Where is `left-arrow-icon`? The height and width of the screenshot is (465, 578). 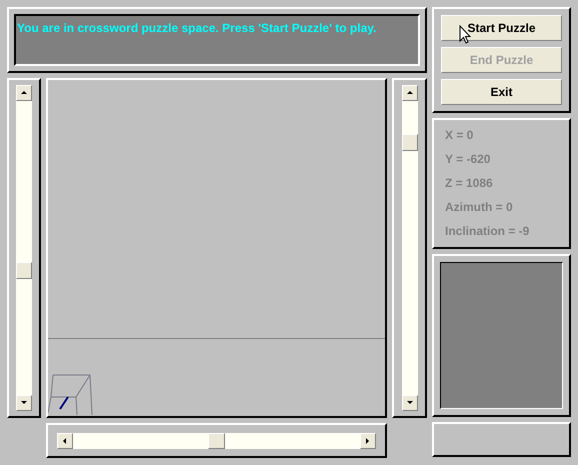 left-arrow-icon is located at coordinates (65, 440).